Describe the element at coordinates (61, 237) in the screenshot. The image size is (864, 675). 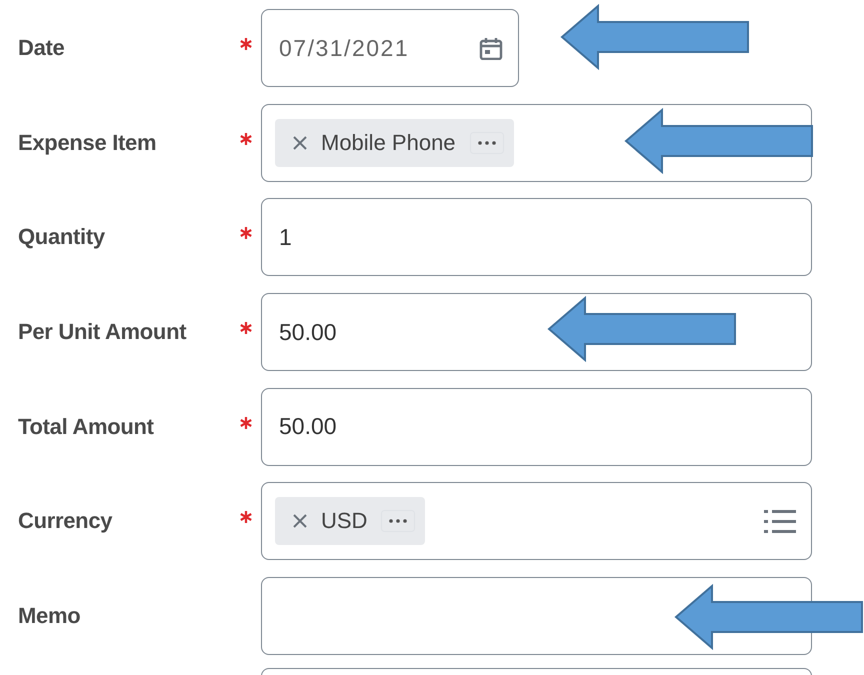
I see `field-label: Quantity` at that location.